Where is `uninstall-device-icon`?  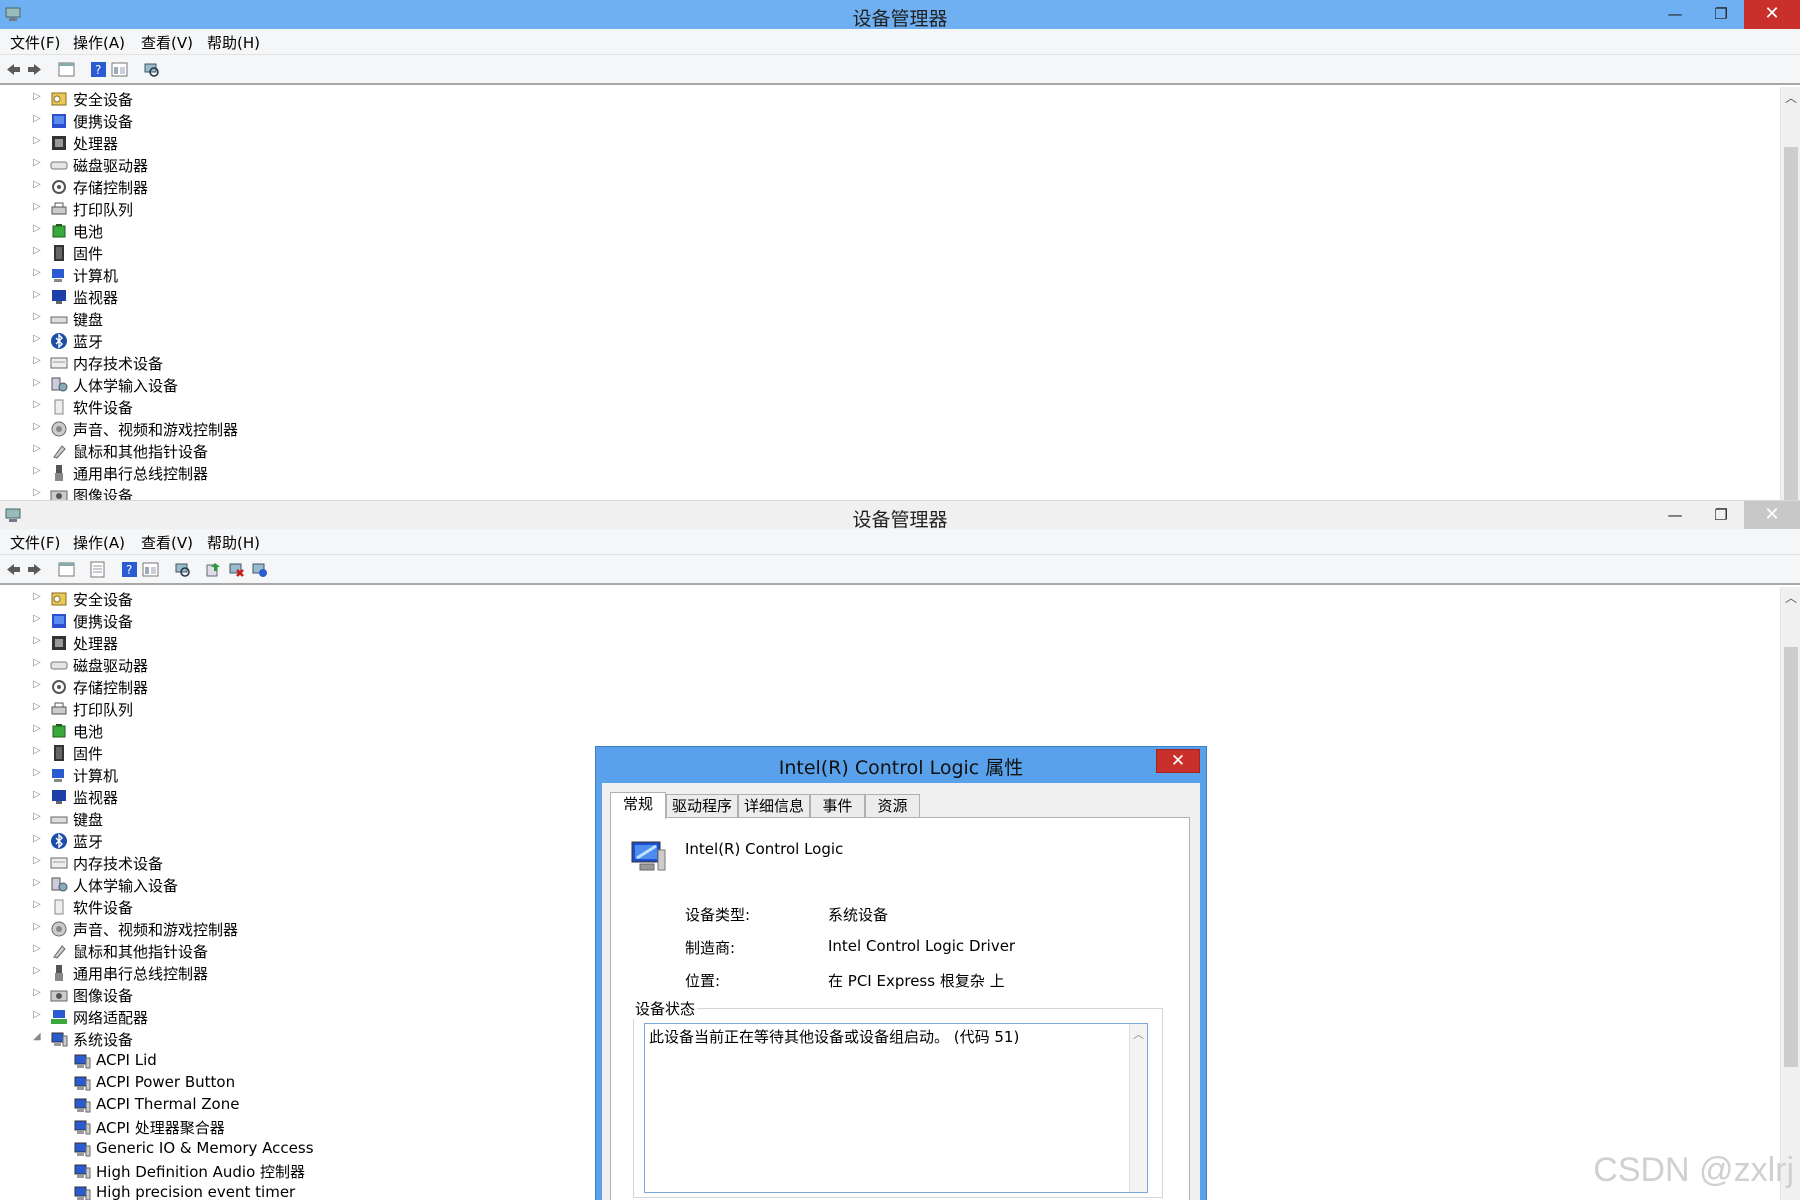 uninstall-device-icon is located at coordinates (236, 569).